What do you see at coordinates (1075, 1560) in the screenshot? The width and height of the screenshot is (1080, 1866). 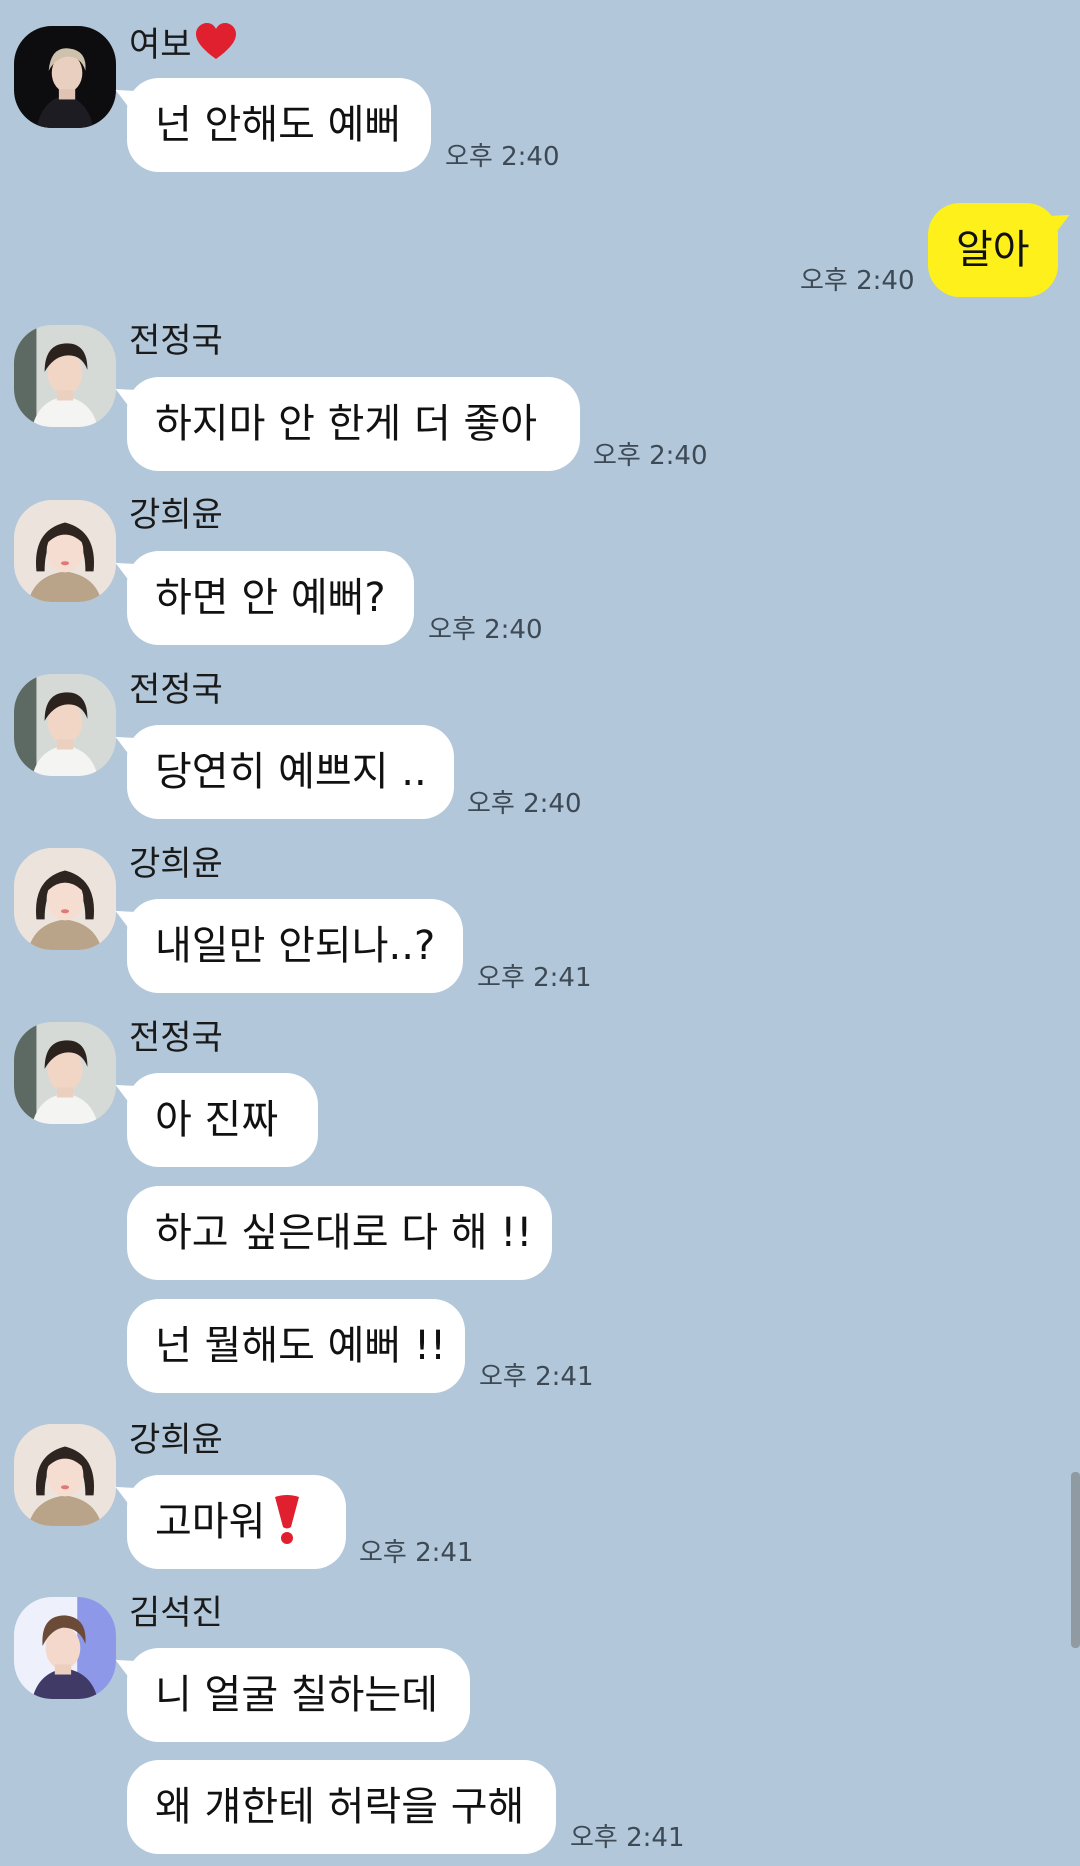 I see `scrollbar-thumb` at bounding box center [1075, 1560].